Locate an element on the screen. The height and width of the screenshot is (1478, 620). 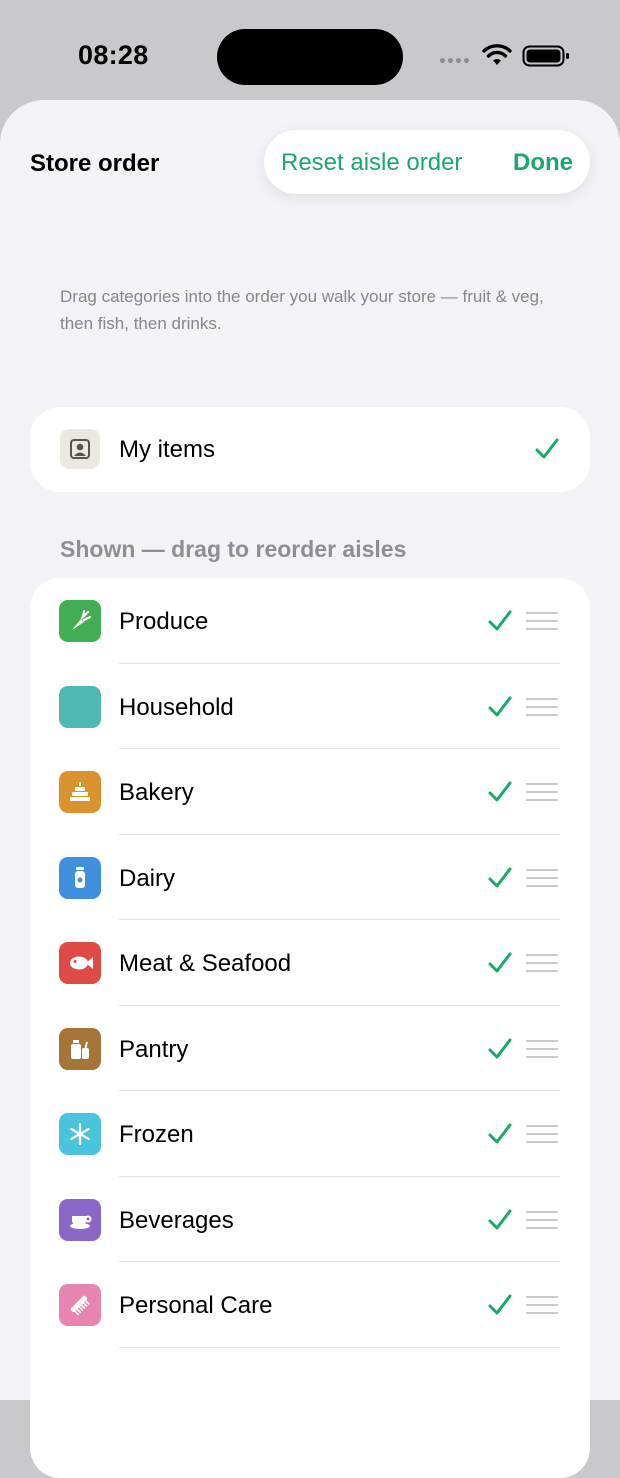
category-row: Pantry is located at coordinates (310, 1048).